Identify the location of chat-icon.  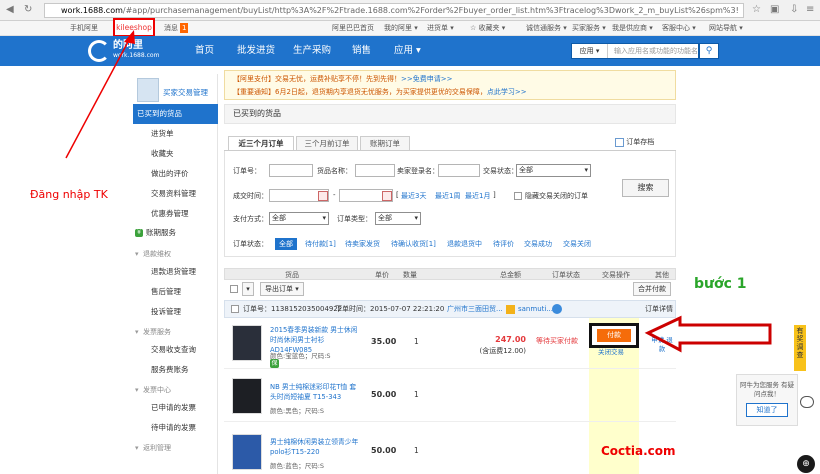
(807, 402).